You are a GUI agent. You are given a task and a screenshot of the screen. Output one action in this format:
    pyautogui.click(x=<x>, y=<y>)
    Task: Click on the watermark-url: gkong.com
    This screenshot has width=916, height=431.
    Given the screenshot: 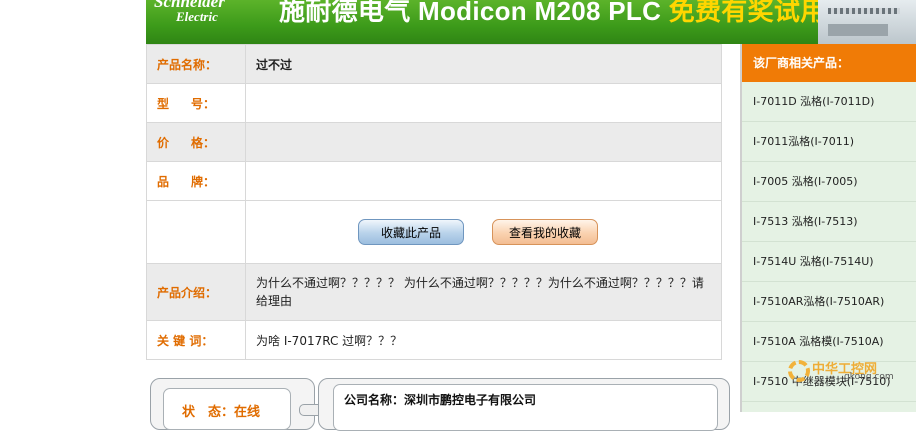 What is the action you would take?
    pyautogui.click(x=869, y=377)
    